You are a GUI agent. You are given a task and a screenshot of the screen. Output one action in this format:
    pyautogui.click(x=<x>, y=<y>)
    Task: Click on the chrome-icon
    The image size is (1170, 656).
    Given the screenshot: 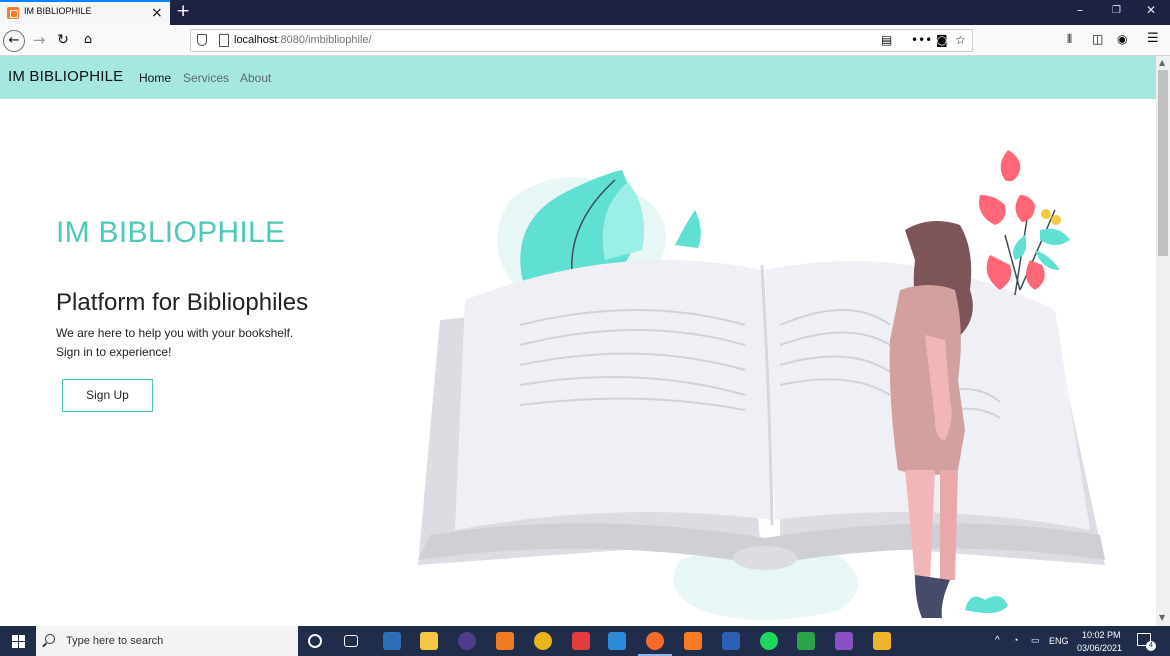 What is the action you would take?
    pyautogui.click(x=543, y=641)
    